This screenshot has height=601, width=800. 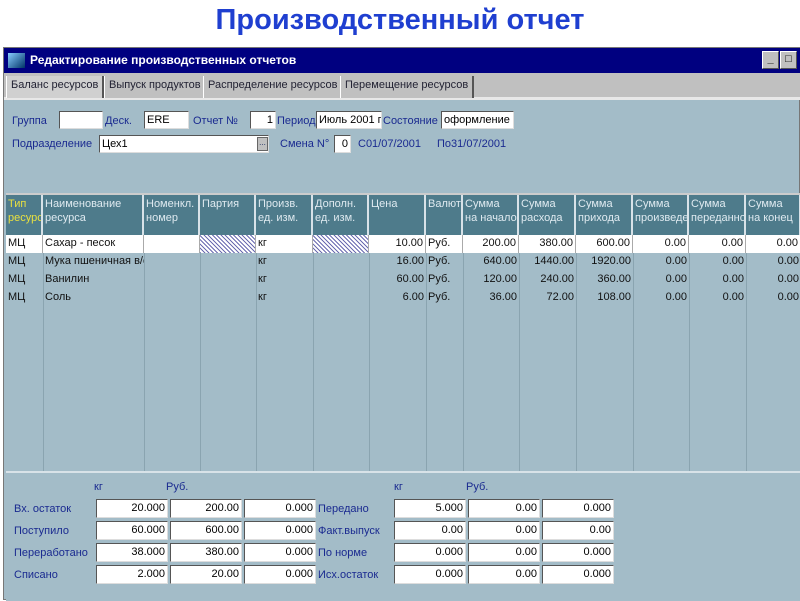 I want to click on header-sum-start: Сумма на начало, so click(x=491, y=215).